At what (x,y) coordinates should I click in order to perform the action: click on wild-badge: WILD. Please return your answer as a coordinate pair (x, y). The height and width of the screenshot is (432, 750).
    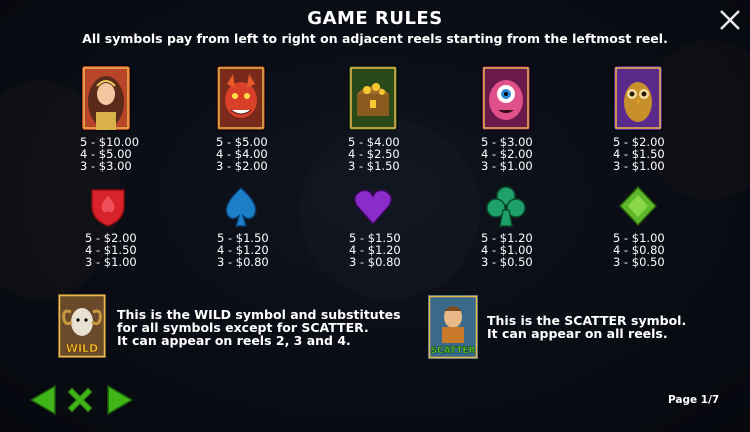
    Looking at the image, I should click on (82, 348).